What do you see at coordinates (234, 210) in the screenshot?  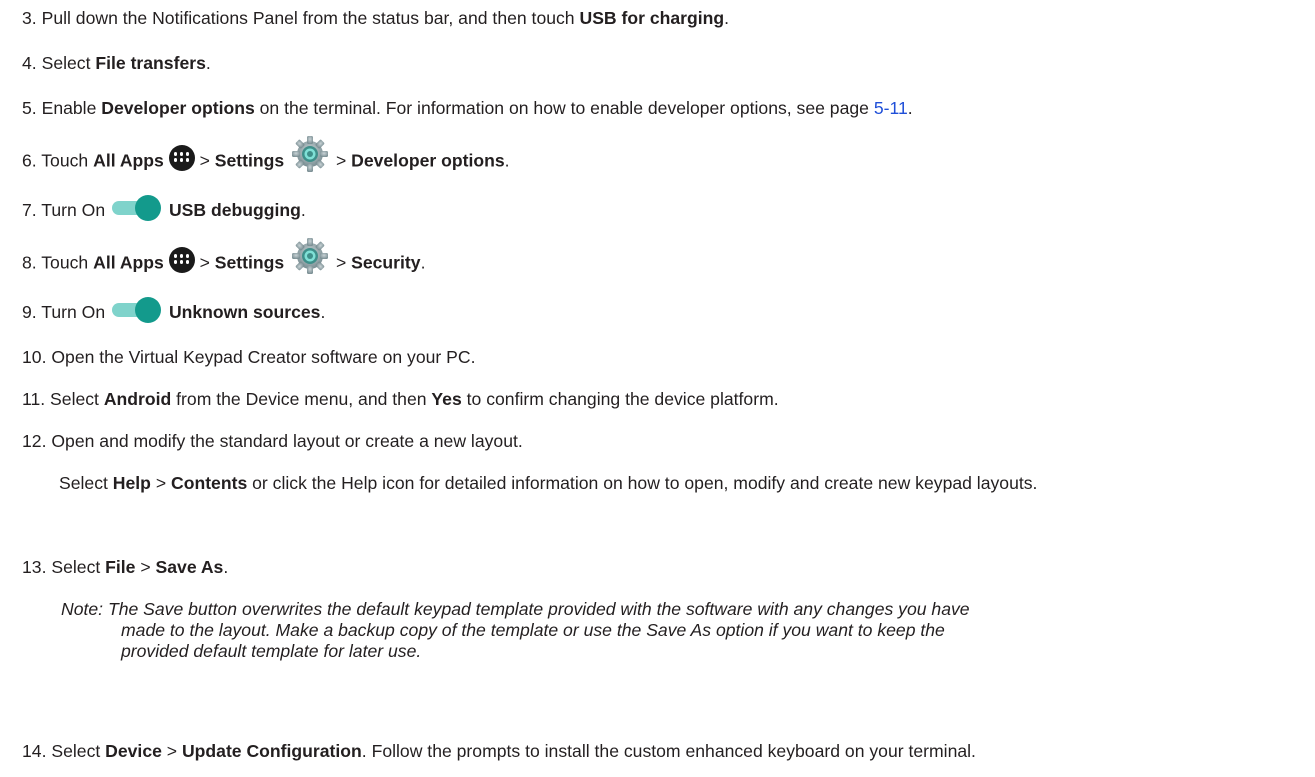 I see `step-bold: USB debugging` at bounding box center [234, 210].